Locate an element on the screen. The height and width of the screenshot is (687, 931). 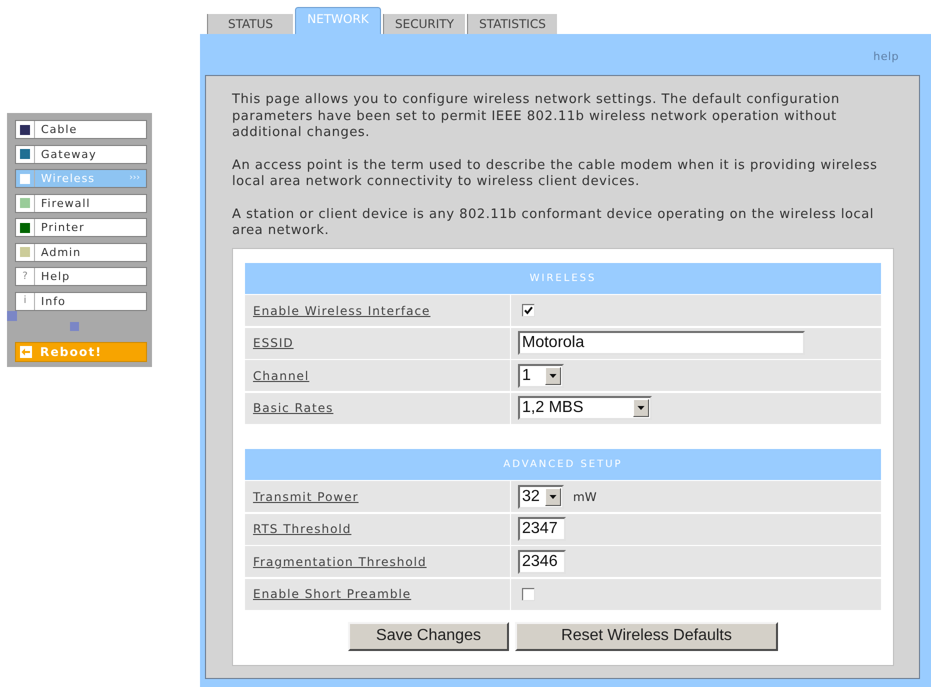
section-header: WIRELESS is located at coordinates (563, 278).